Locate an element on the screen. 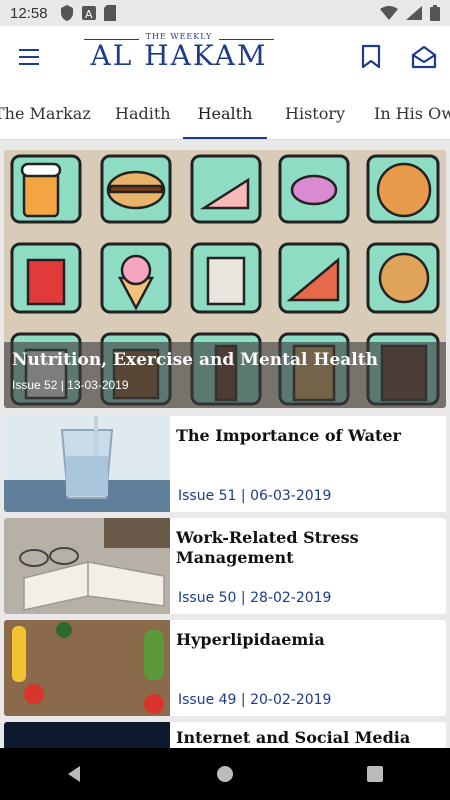 The width and height of the screenshot is (450, 800). article-meta: Issue 49 | 20-02-2019 is located at coordinates (255, 700).